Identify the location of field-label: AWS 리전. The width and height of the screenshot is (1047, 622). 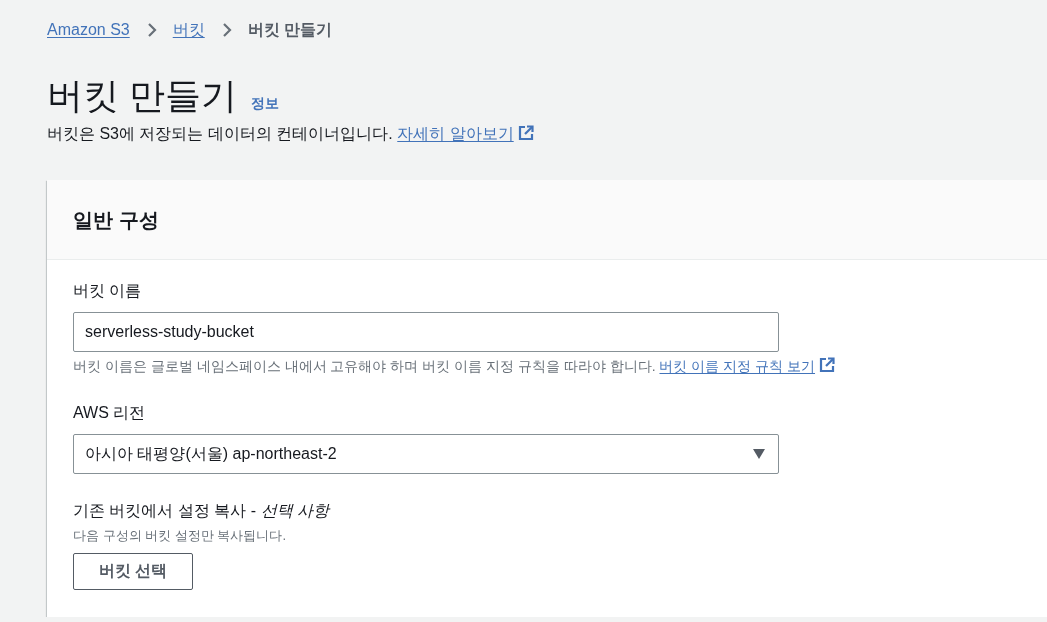
(109, 413).